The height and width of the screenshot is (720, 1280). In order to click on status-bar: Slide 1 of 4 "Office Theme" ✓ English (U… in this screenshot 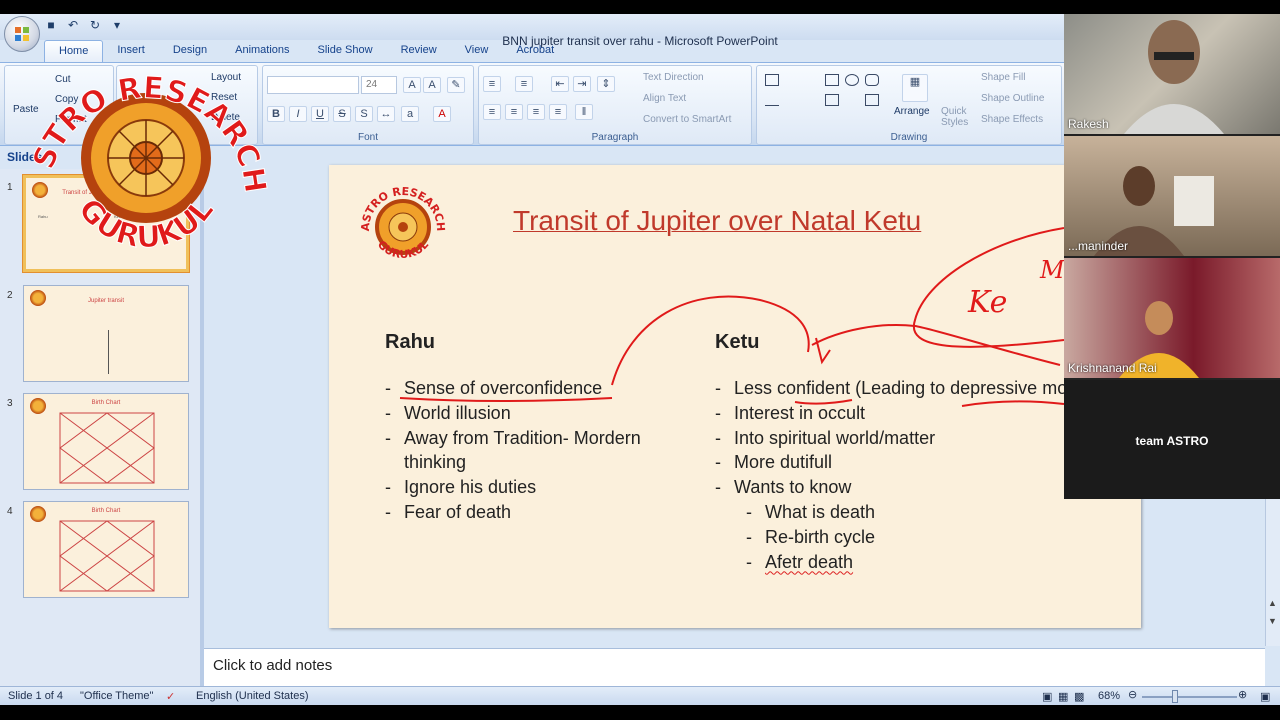, I will do `click(640, 695)`.